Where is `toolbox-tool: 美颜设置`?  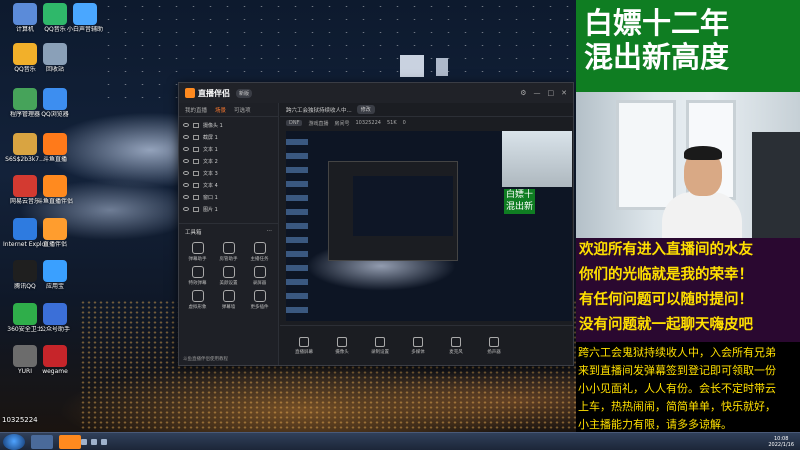
toolbox-tool: 美颜设置 is located at coordinates (228, 276).